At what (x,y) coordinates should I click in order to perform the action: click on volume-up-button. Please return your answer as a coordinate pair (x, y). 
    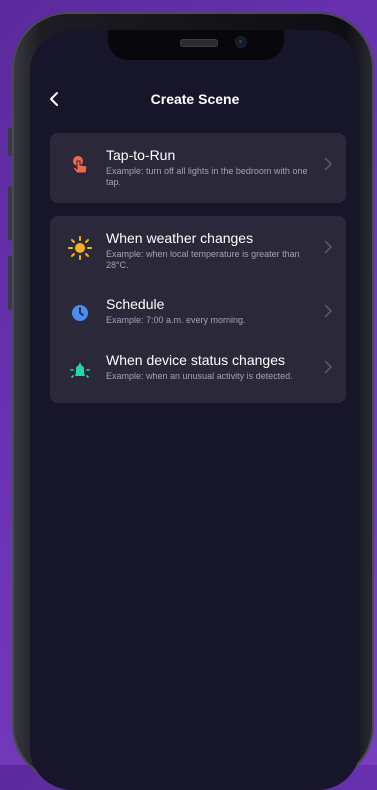
    Looking at the image, I should click on (10, 213).